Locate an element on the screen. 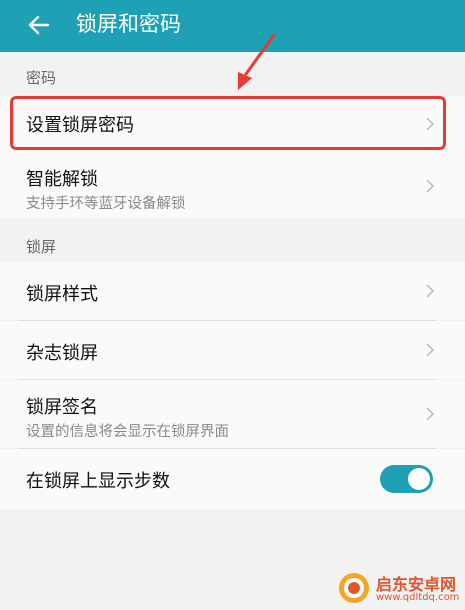 The width and height of the screenshot is (465, 610). section-header-password: 密码 is located at coordinates (41, 78).